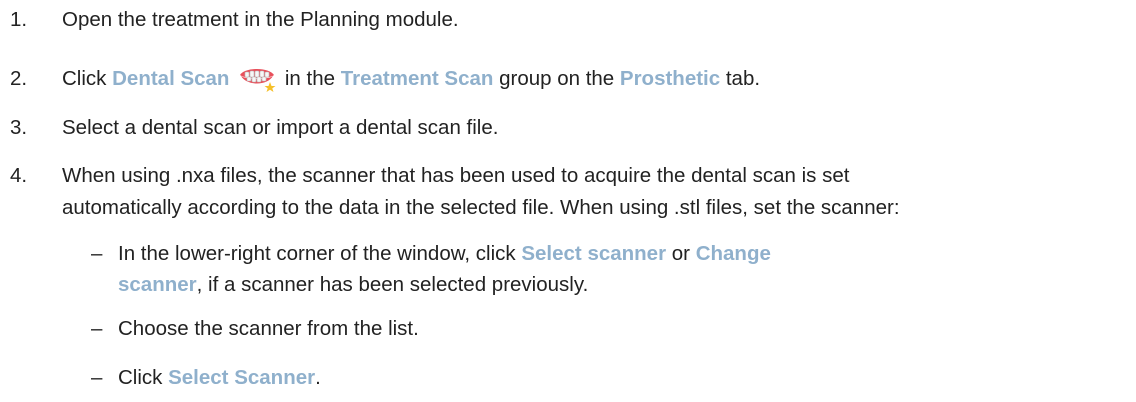 This screenshot has height=402, width=1136. I want to click on select-scanner-button-reference: Select Scanner, so click(242, 377).